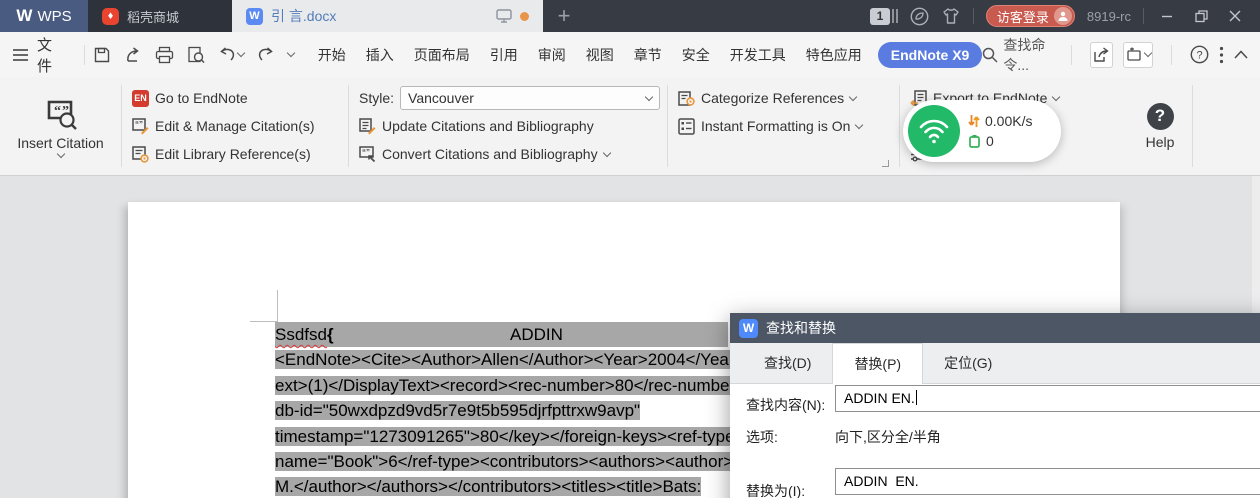 The height and width of the screenshot is (498, 1260). What do you see at coordinates (995, 328) in the screenshot?
I see `dialog-title-bar: W 查找和替换` at bounding box center [995, 328].